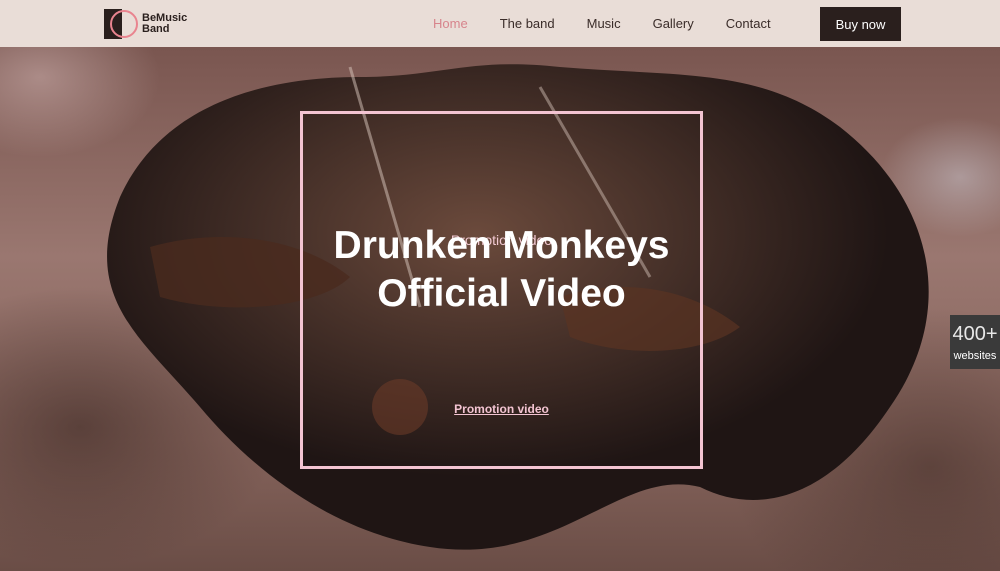 This screenshot has height=571, width=1000. I want to click on nav-music: Music, so click(604, 23).